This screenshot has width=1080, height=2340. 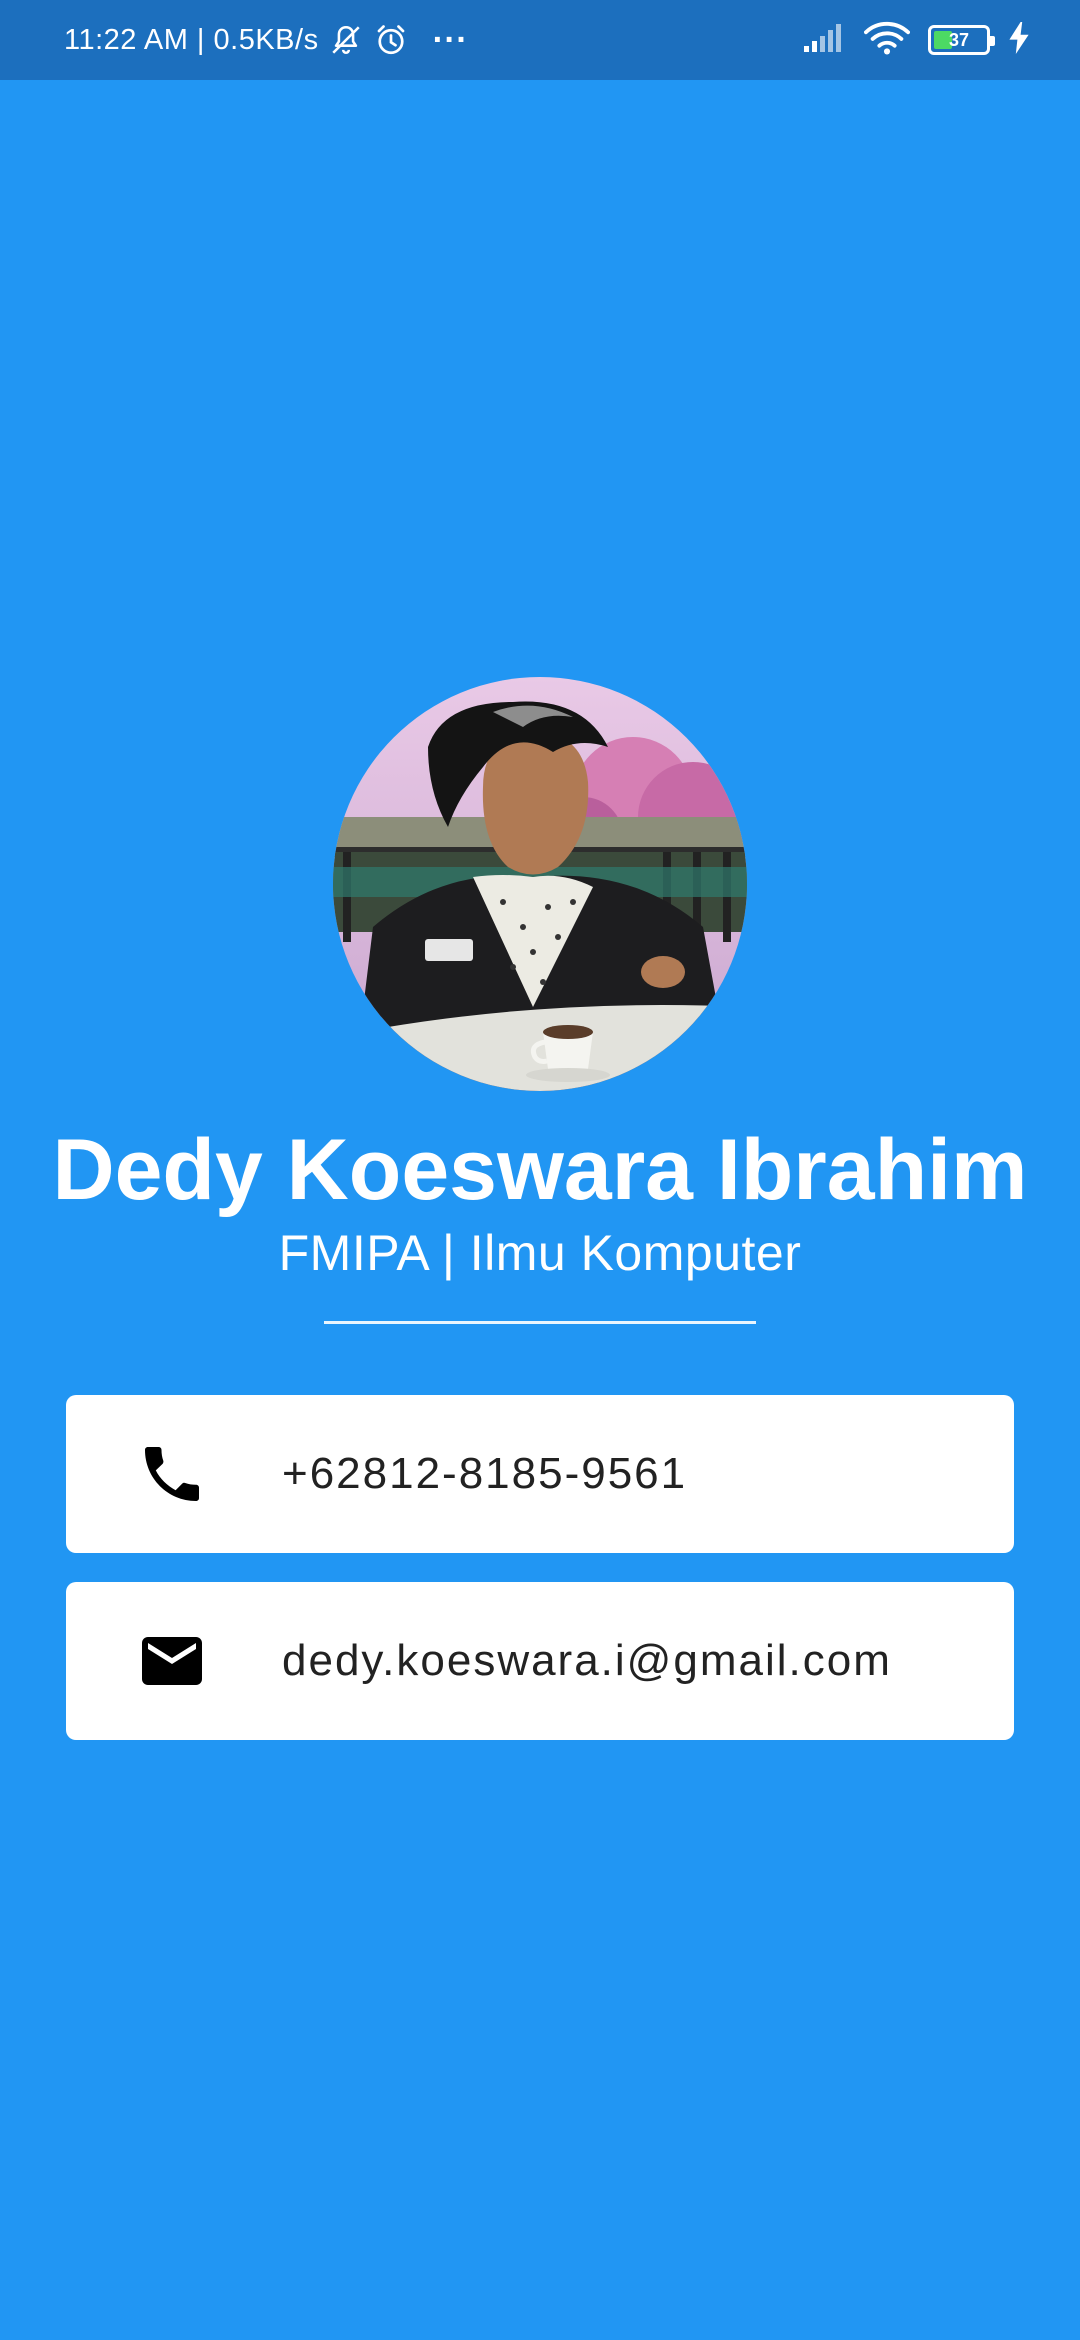 What do you see at coordinates (540, 1170) in the screenshot?
I see `profile-name: Dedy Koeswara Ibrahim` at bounding box center [540, 1170].